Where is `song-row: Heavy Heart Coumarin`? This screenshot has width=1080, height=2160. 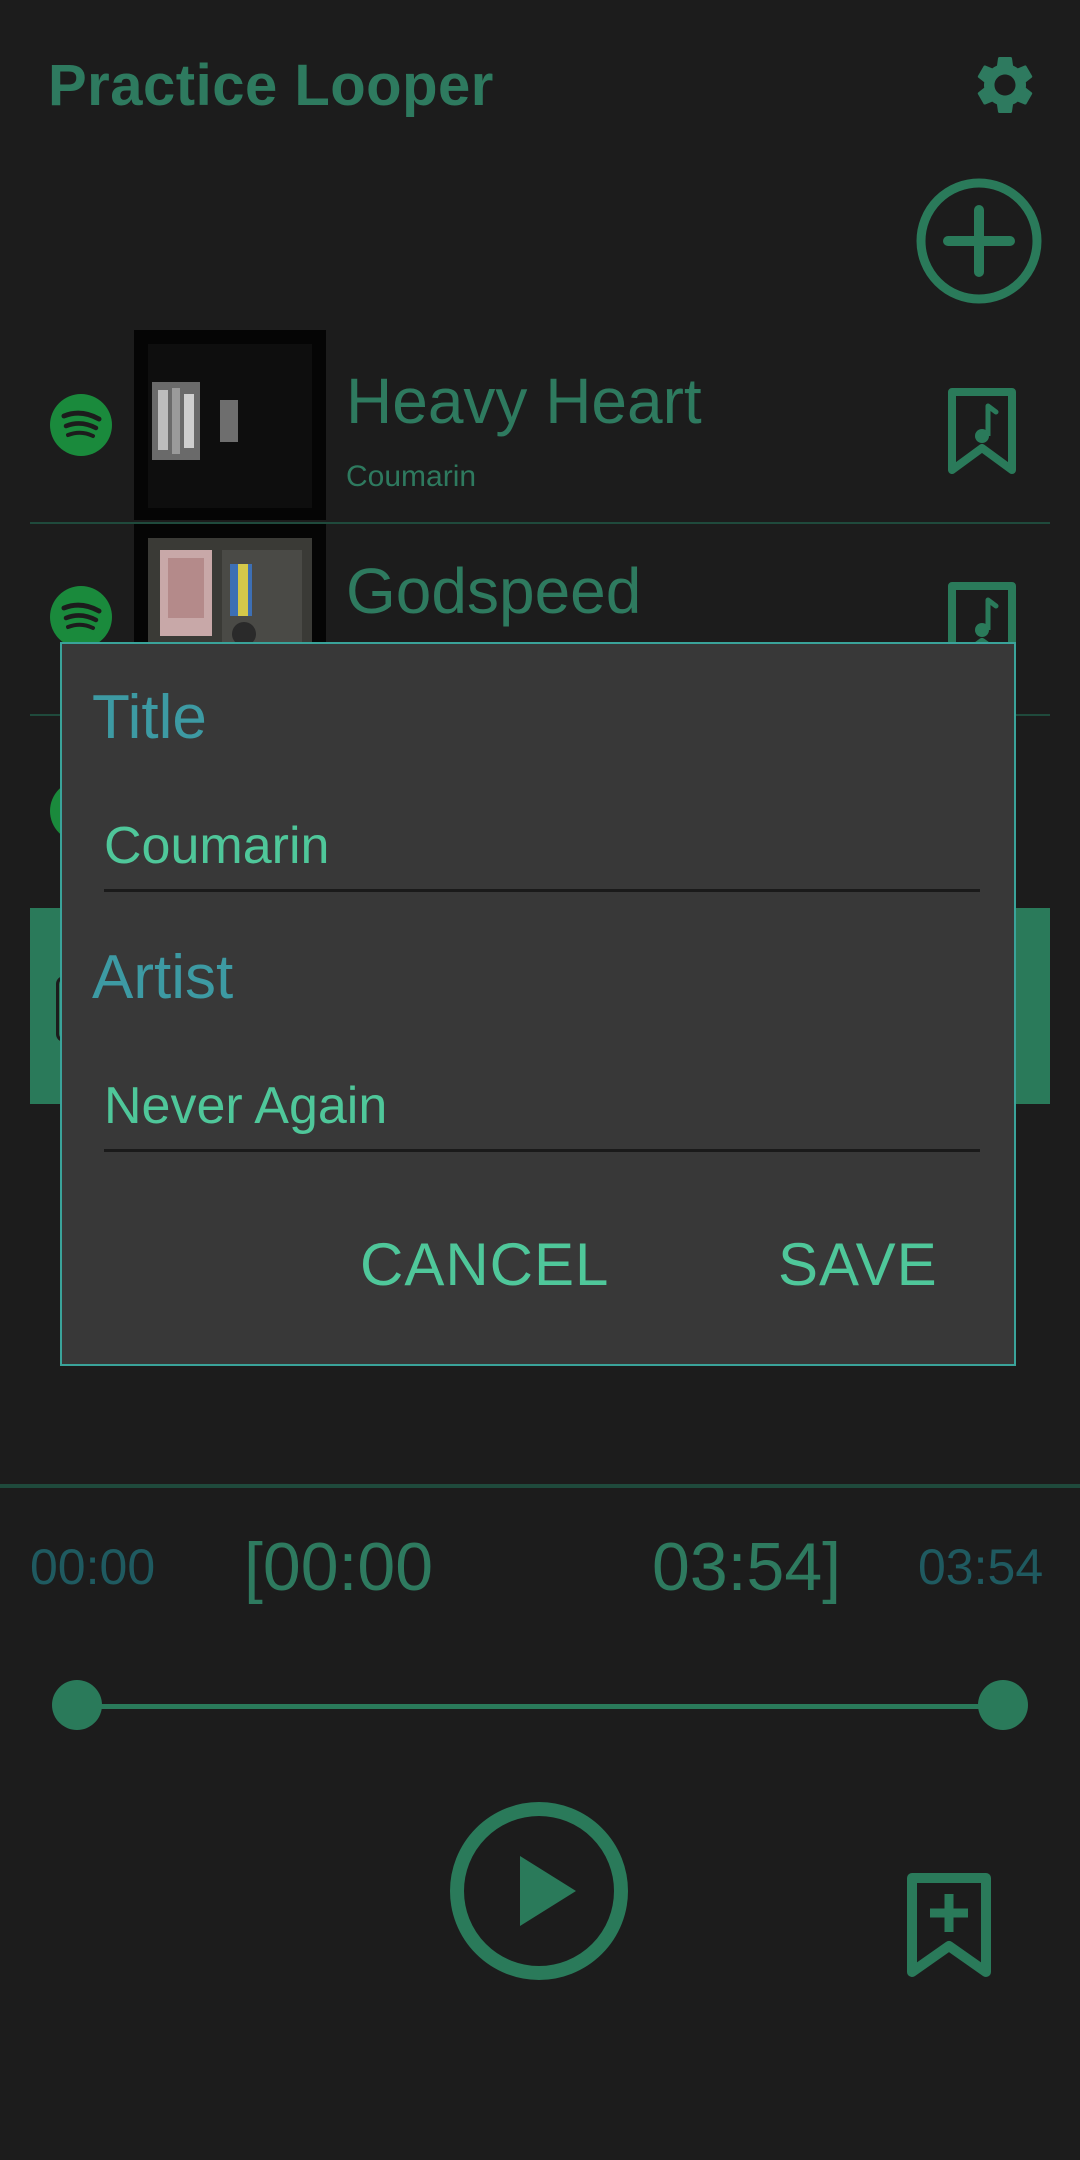 song-row: Heavy Heart Coumarin is located at coordinates (540, 425).